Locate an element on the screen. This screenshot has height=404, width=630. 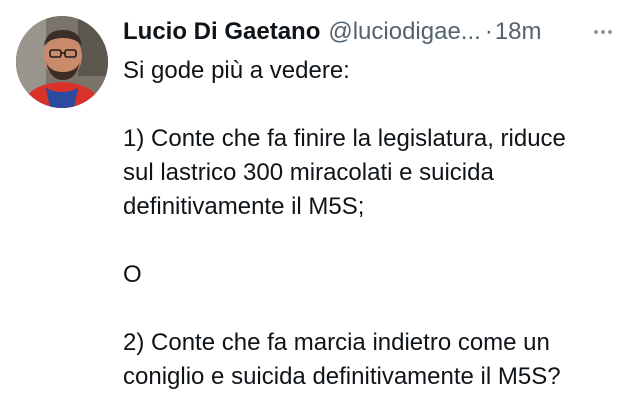
tweet-line: 2) Conte che fa marcia indietro come un is located at coordinates (336, 342).